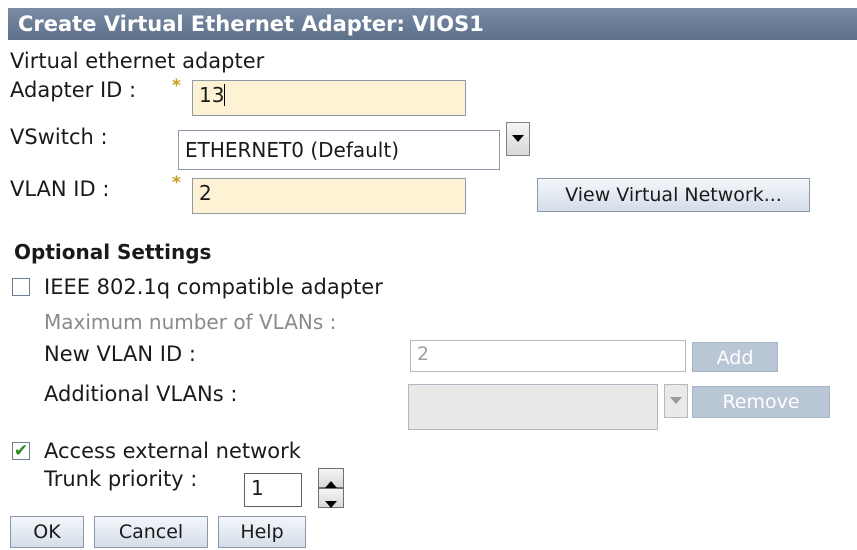 The height and width of the screenshot is (550, 857). What do you see at coordinates (735, 357) in the screenshot?
I see `add-button: Add` at bounding box center [735, 357].